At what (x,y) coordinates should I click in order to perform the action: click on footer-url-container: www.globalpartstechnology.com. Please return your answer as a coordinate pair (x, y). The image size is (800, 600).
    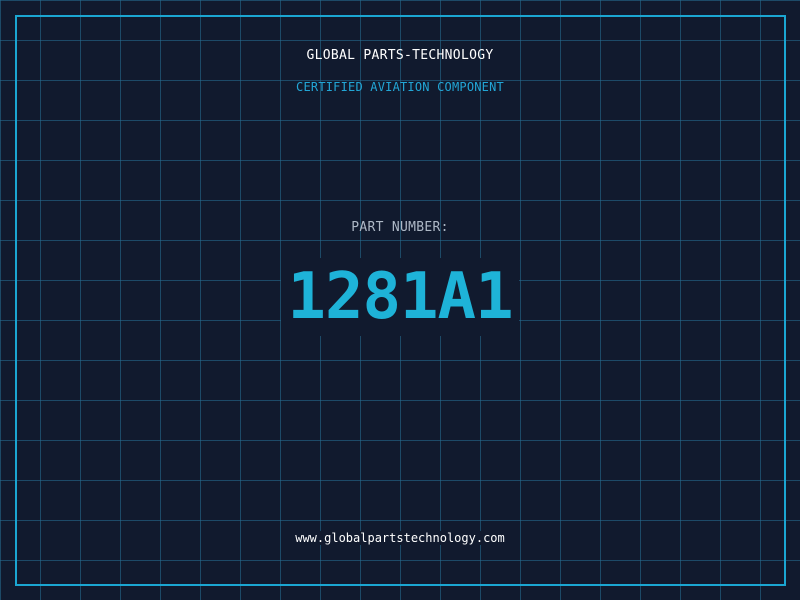
    Looking at the image, I should click on (400, 538).